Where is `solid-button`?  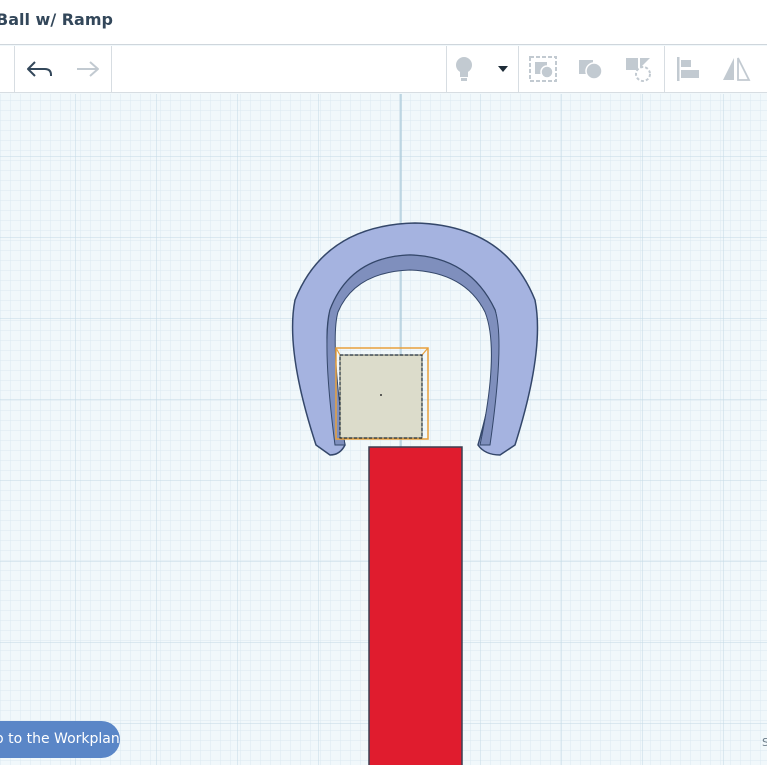
solid-button is located at coordinates (591, 69).